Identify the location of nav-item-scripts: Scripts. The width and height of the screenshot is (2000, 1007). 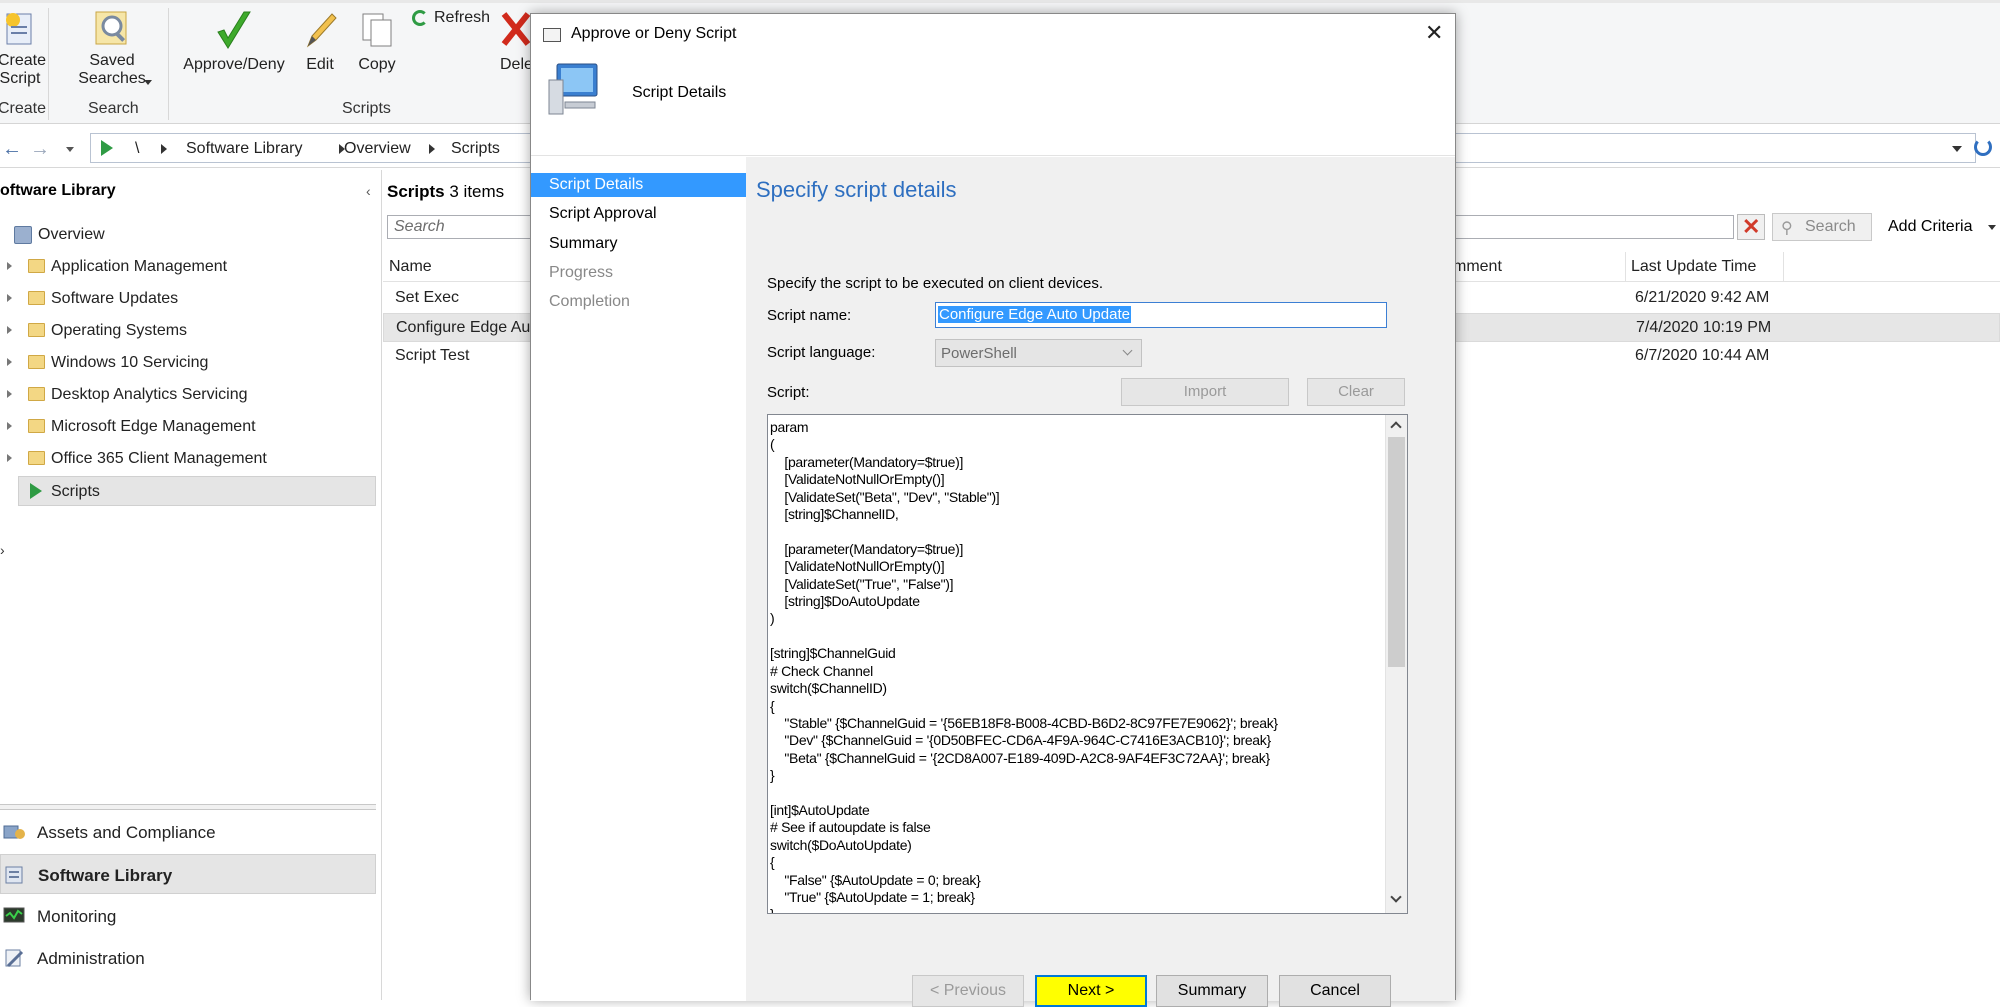
(197, 491).